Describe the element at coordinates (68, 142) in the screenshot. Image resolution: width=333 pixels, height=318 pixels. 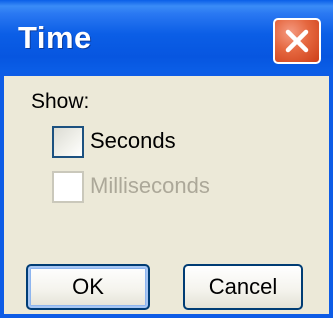
I see `seconds-checkbox` at that location.